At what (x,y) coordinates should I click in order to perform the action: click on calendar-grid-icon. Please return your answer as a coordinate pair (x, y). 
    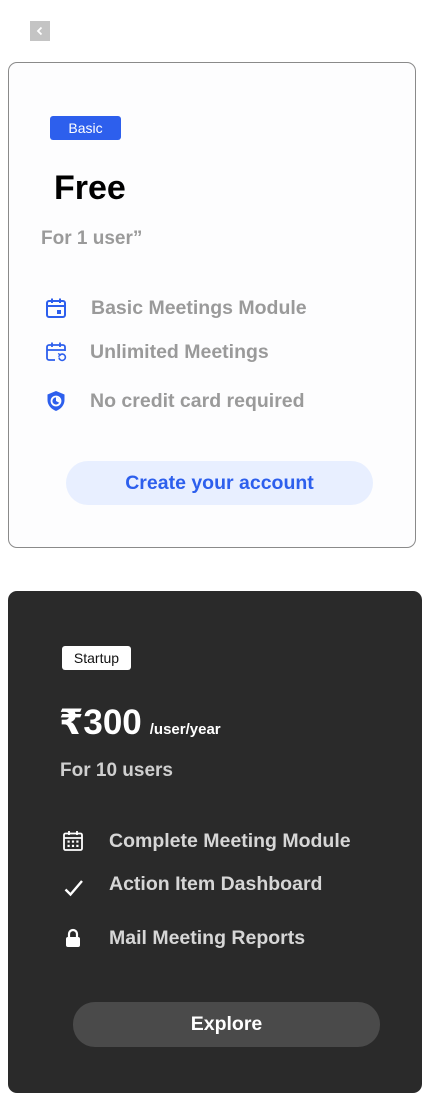
    Looking at the image, I should click on (73, 841).